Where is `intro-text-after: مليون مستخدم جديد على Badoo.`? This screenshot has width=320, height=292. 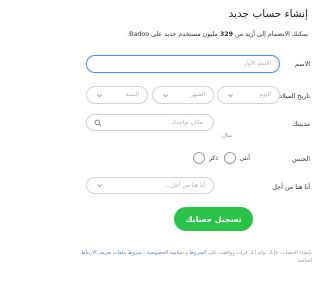 intro-text-after: مليون مستخدم جديد على Badoo. is located at coordinates (173, 34).